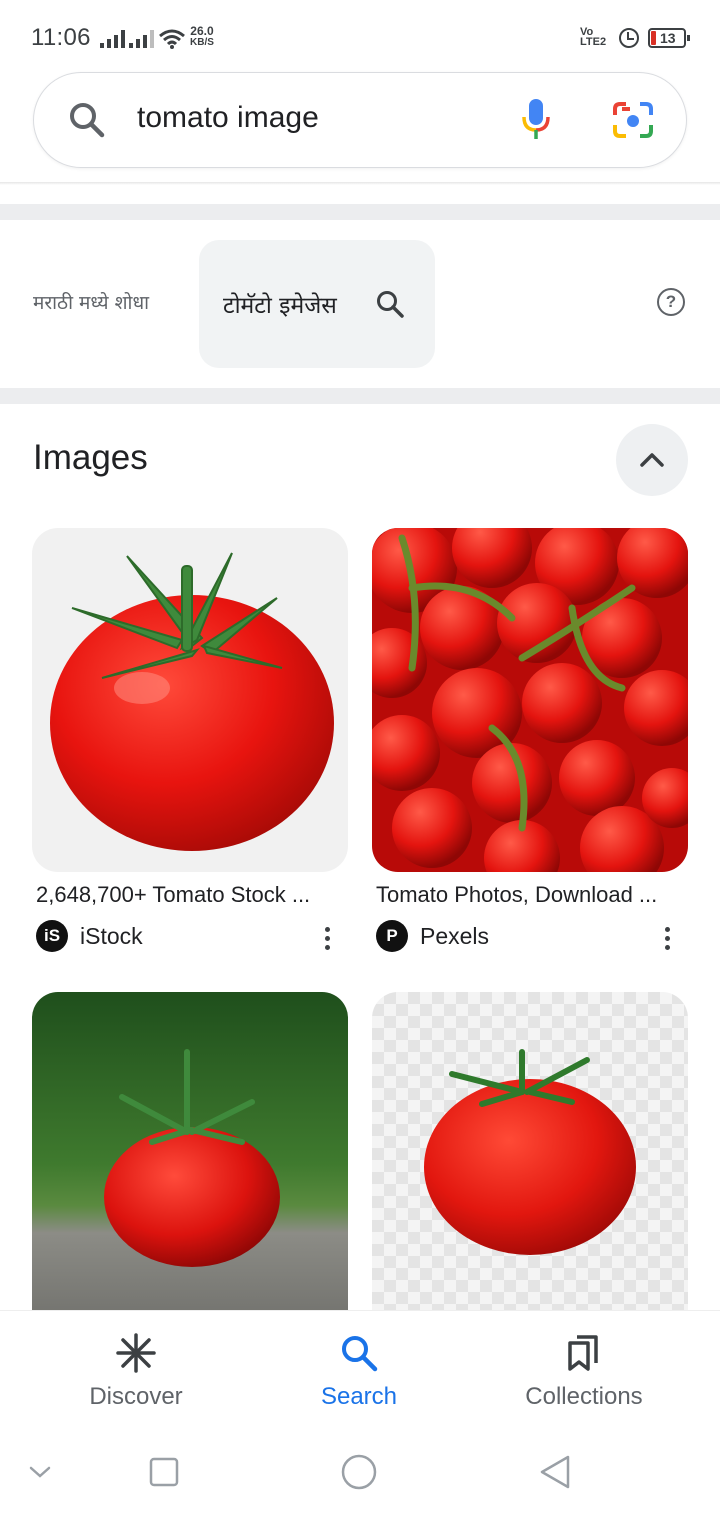 The width and height of the screenshot is (720, 1520). I want to click on translated-search-text: टोमॅटो इमेजेस, so click(280, 306).